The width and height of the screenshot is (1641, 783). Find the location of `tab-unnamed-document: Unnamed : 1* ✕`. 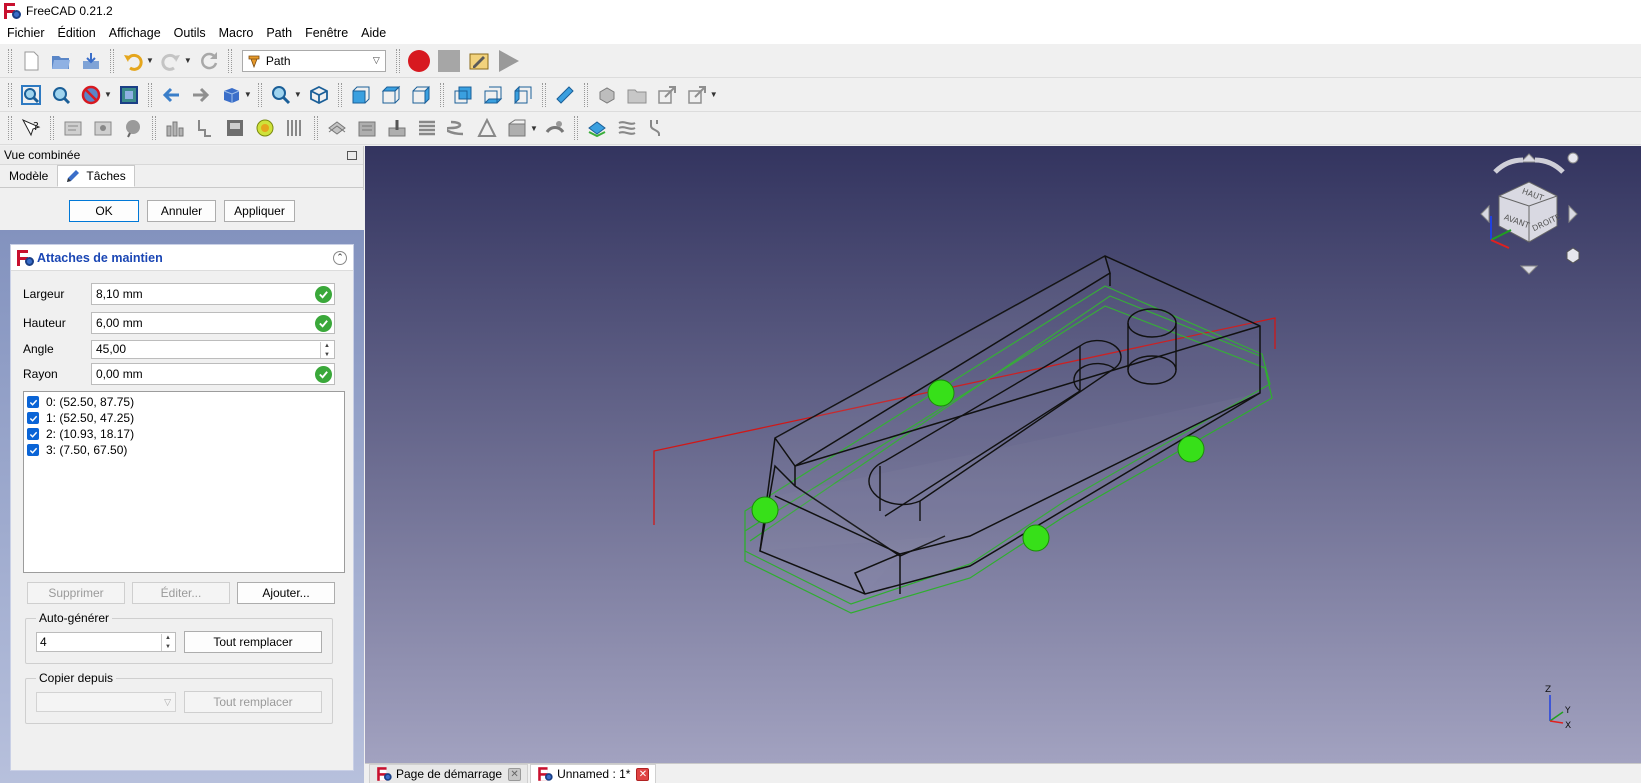

tab-unnamed-document: Unnamed : 1* ✕ is located at coordinates (593, 773).